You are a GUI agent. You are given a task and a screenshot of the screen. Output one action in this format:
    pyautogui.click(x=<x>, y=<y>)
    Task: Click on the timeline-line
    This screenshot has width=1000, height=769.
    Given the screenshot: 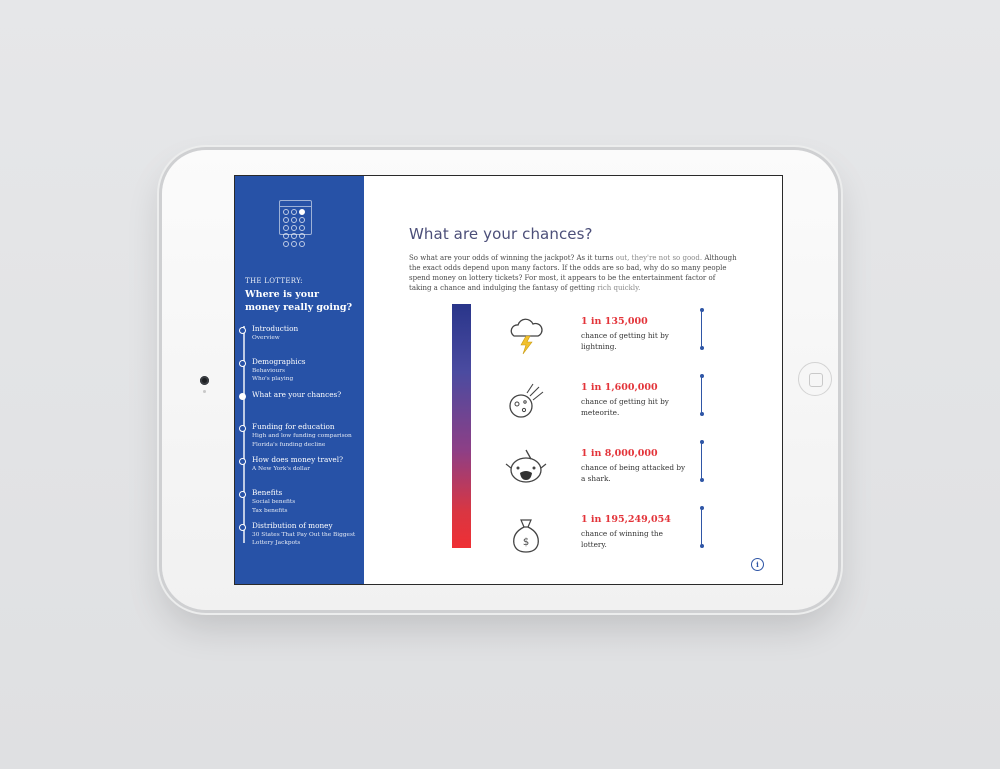 What is the action you would take?
    pyautogui.click(x=244, y=434)
    